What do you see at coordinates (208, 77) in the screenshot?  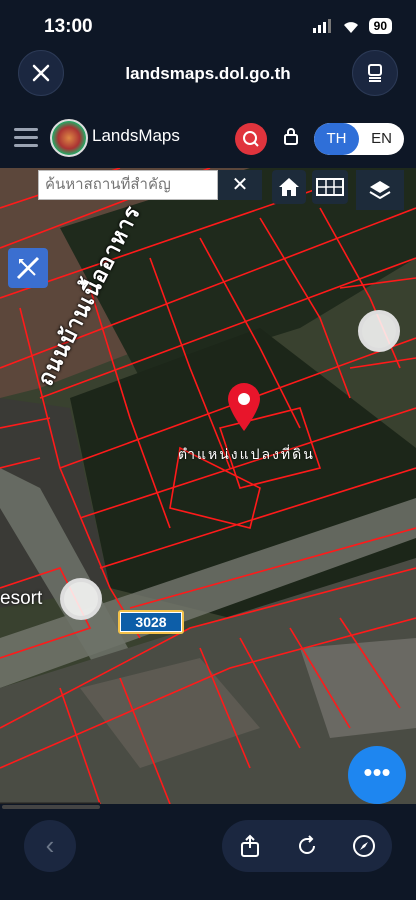 I see `browser-toolbar: landsmaps.dol.go.th` at bounding box center [208, 77].